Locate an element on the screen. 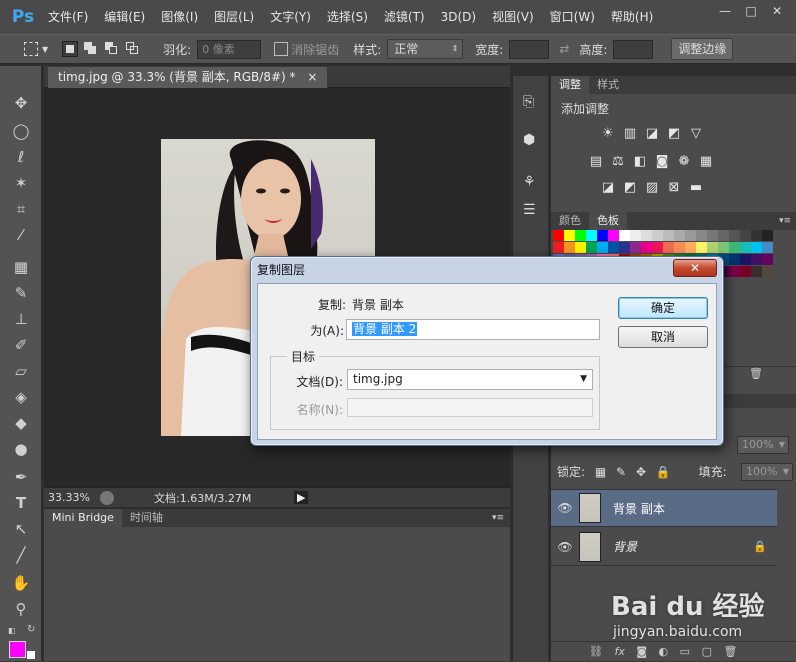 This screenshot has height=662, width=796. layer-name: 背景 副本 is located at coordinates (639, 508).